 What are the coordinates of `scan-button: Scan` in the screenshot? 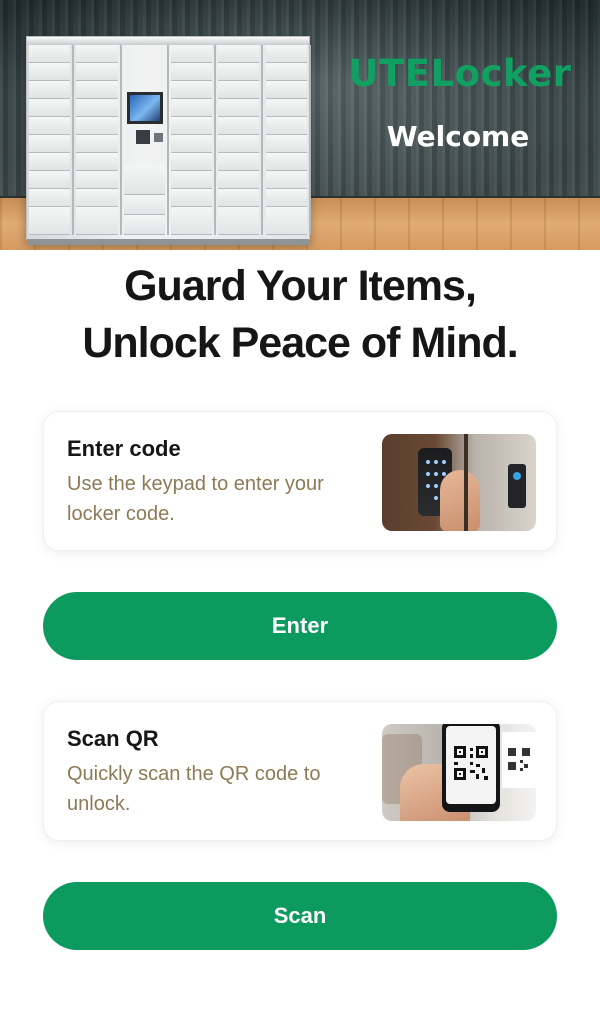 It's located at (300, 916).